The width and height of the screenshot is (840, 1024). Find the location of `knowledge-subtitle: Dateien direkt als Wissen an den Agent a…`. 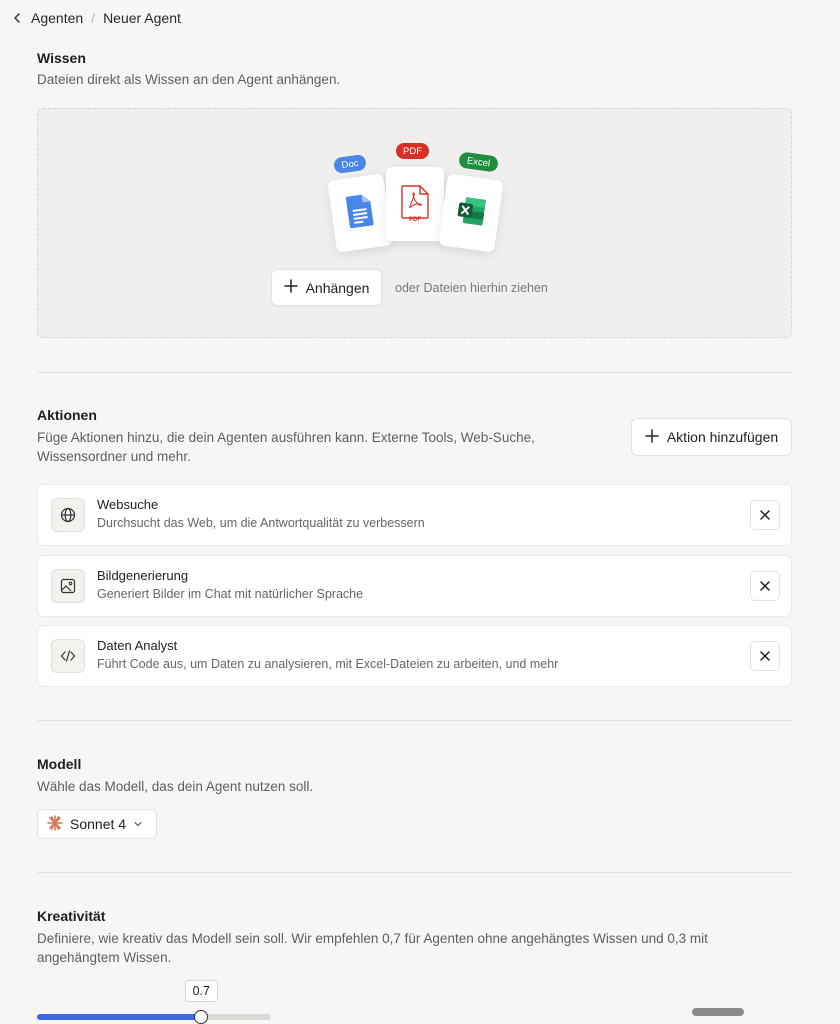

knowledge-subtitle: Dateien direkt als Wissen an den Agent a… is located at coordinates (189, 79).